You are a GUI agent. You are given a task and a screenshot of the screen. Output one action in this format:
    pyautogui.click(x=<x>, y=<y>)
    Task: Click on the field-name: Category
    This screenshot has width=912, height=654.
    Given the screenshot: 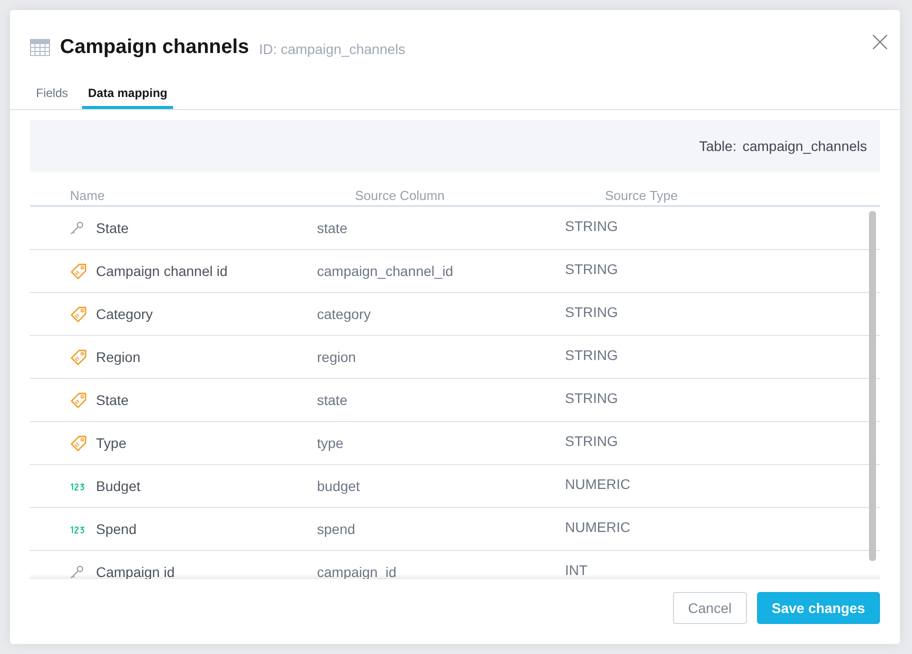 What is the action you would take?
    pyautogui.click(x=125, y=314)
    